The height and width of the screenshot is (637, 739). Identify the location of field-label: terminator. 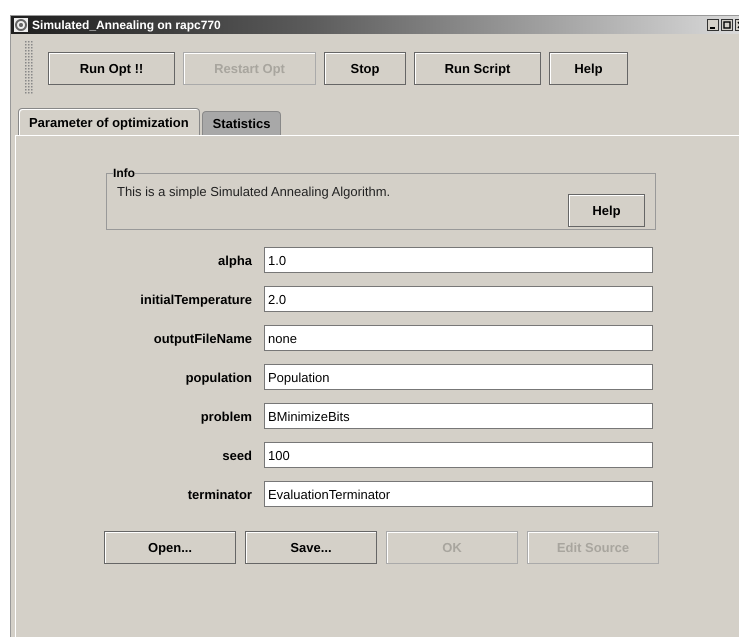
(219, 494).